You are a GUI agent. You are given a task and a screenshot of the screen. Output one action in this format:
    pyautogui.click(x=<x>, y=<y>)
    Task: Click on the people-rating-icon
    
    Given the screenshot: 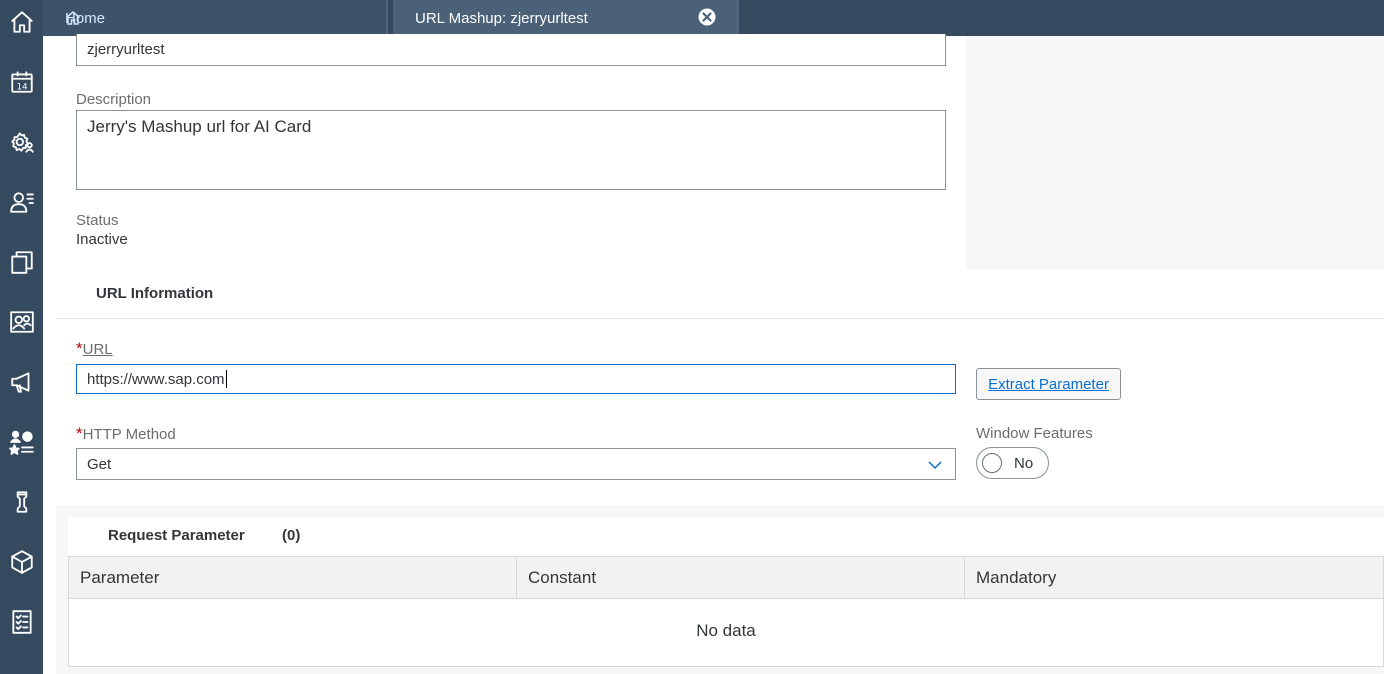 What is the action you would take?
    pyautogui.click(x=21, y=442)
    